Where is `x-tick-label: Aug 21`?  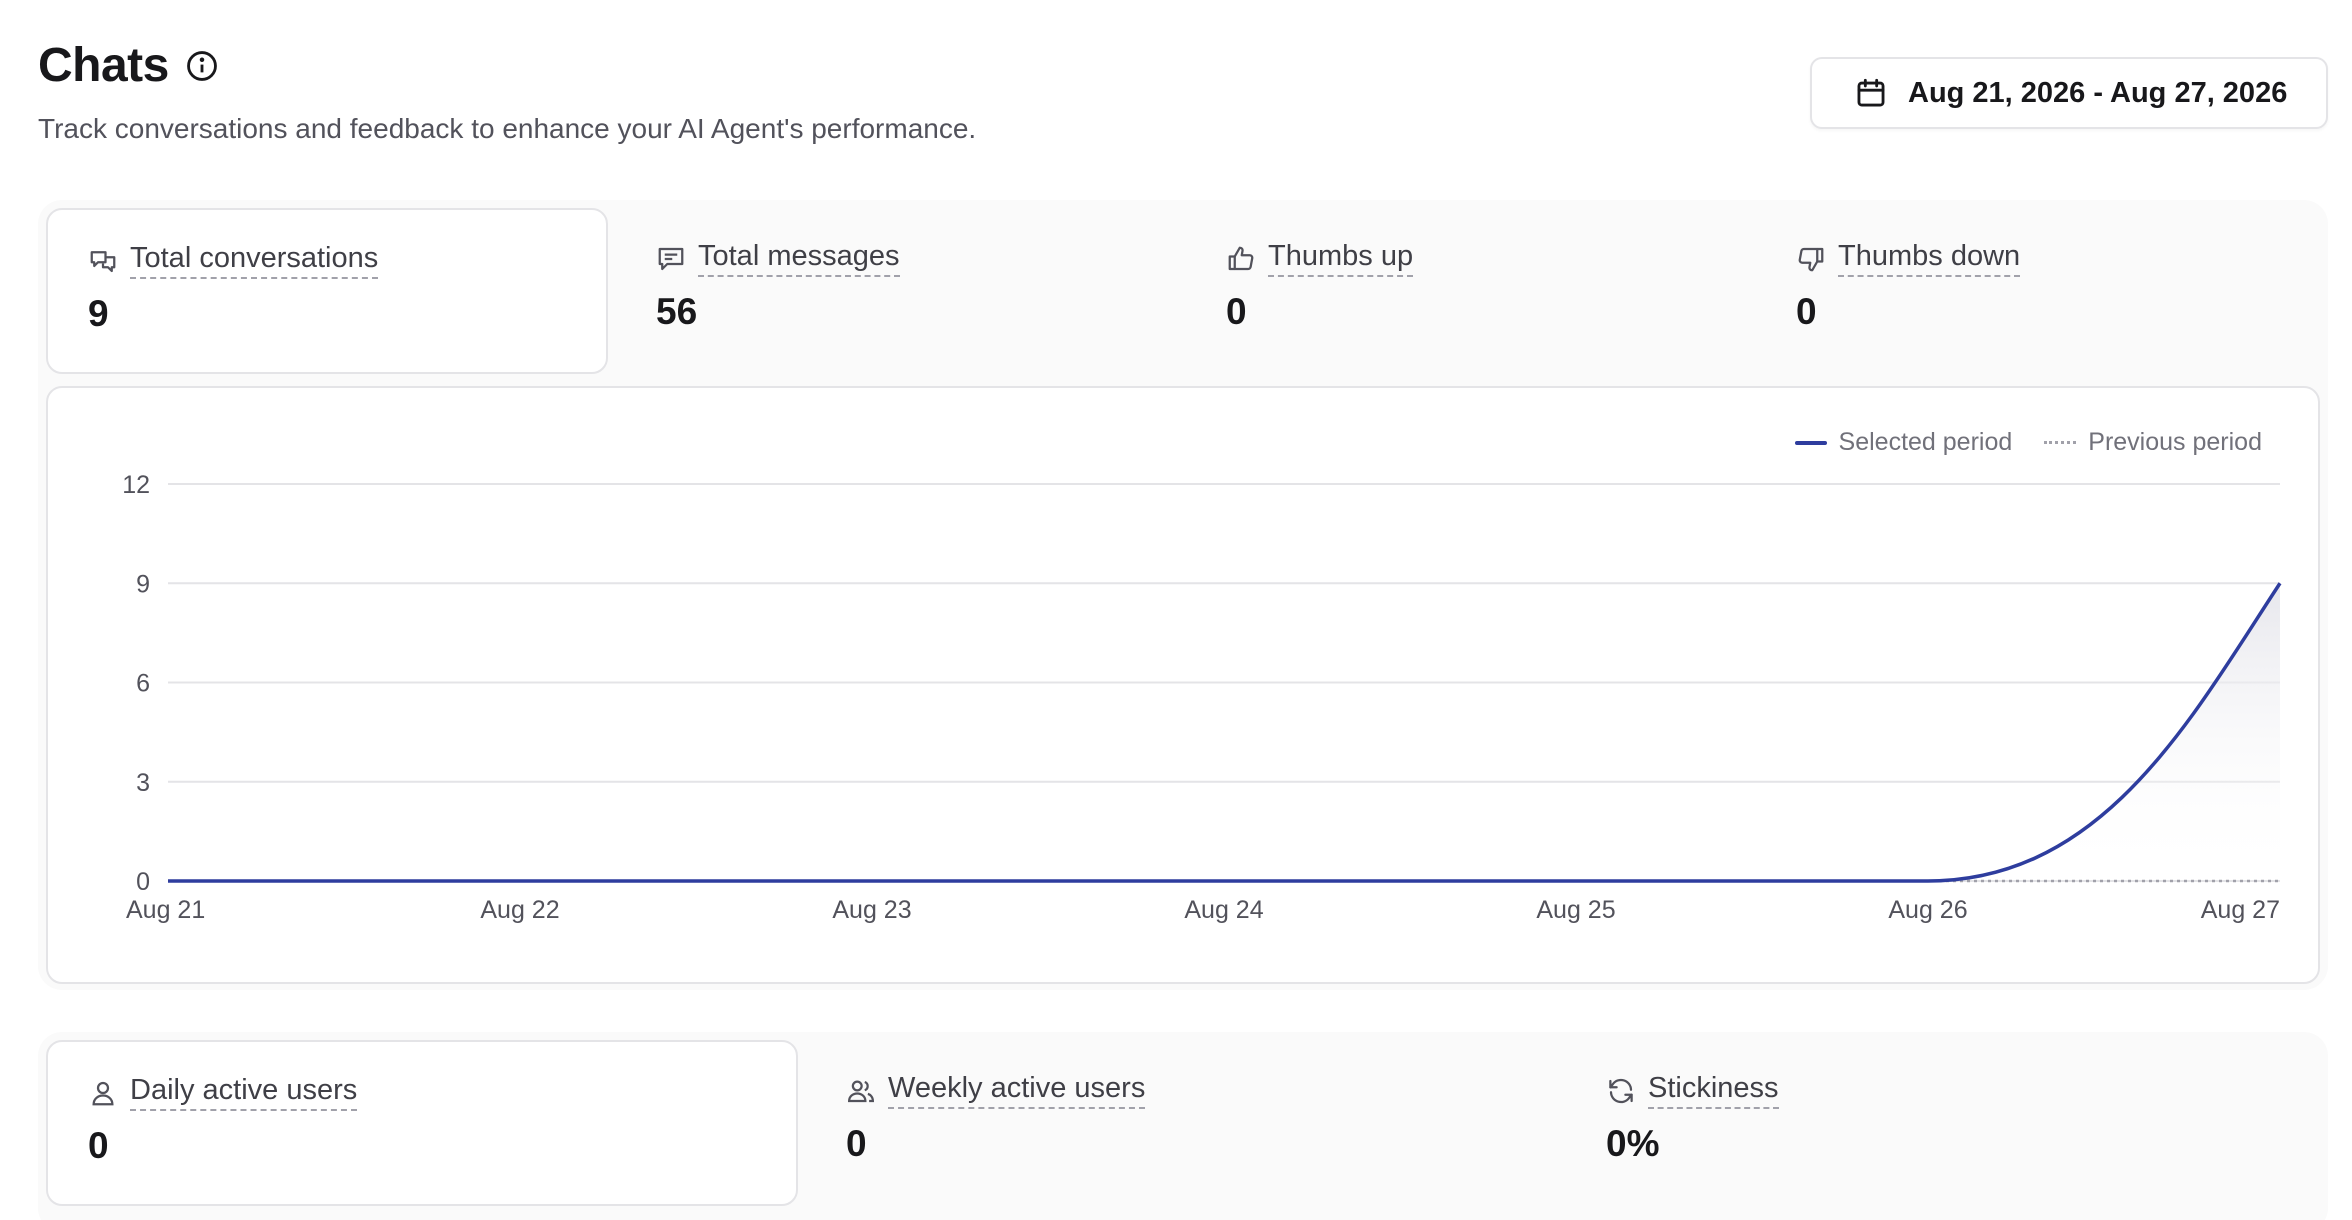 x-tick-label: Aug 21 is located at coordinates (165, 910).